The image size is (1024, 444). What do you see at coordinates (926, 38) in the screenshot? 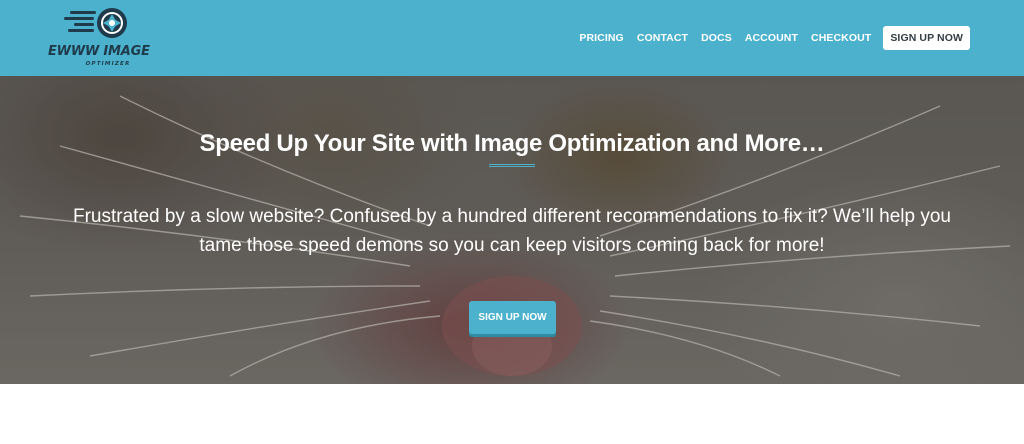
I see `header-sign-up-button: SIGN UP NOW` at bounding box center [926, 38].